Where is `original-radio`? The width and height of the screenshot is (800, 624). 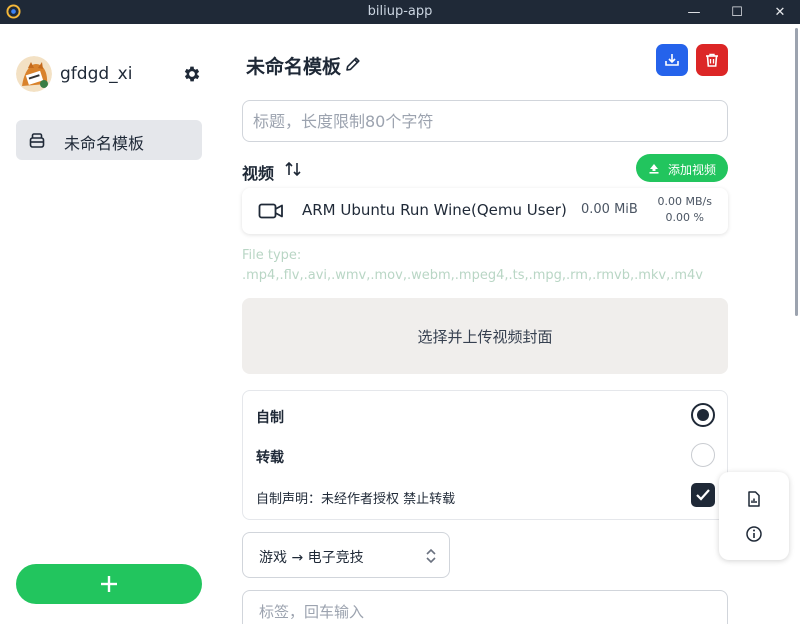 original-radio is located at coordinates (703, 415).